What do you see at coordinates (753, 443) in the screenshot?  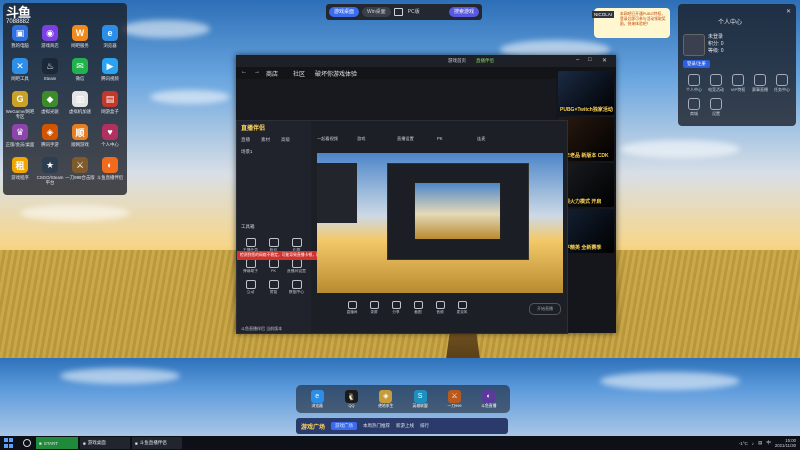 I see `volume-icon: ♪` at bounding box center [753, 443].